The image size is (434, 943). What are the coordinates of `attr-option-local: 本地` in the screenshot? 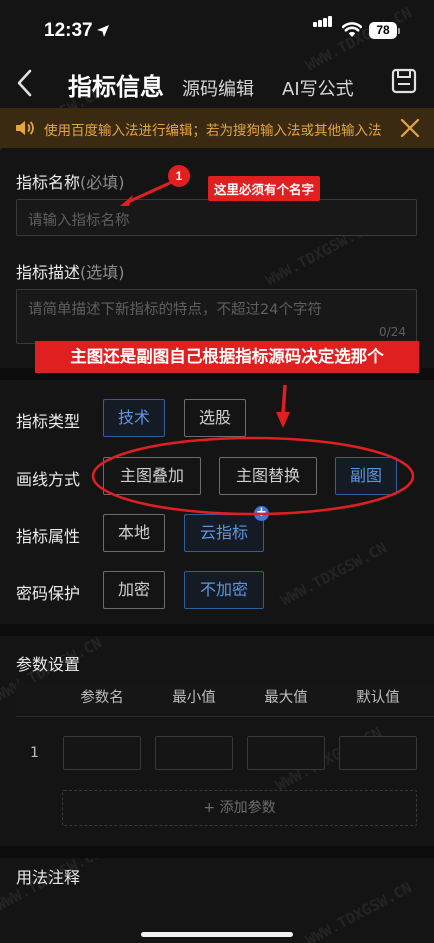 It's located at (134, 533).